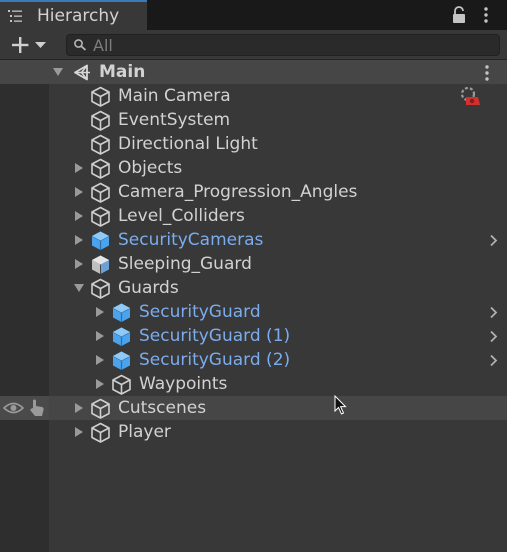 This screenshot has width=507, height=552. What do you see at coordinates (150, 168) in the screenshot?
I see `hierarchy-item-label: Objects` at bounding box center [150, 168].